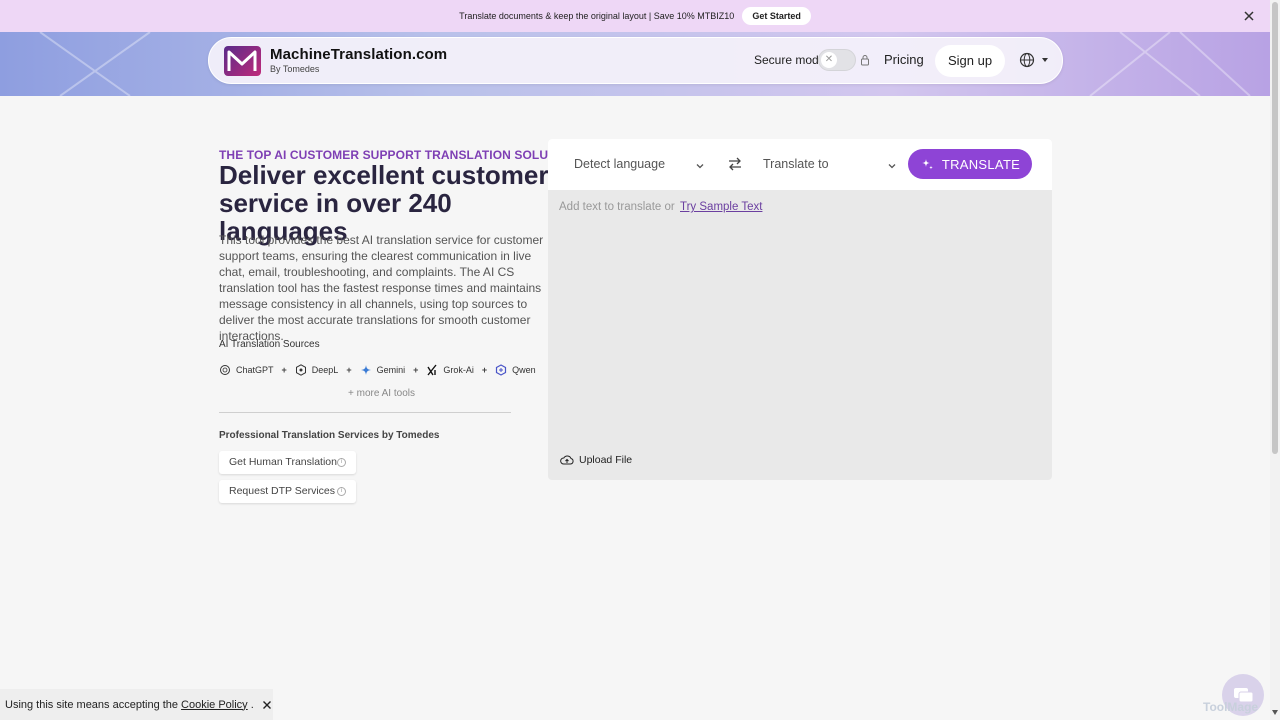  I want to click on source-chatgpt: ChatGPT, so click(246, 370).